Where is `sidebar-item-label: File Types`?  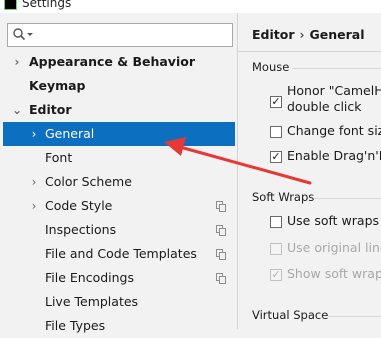
sidebar-item-label: File Types is located at coordinates (75, 325).